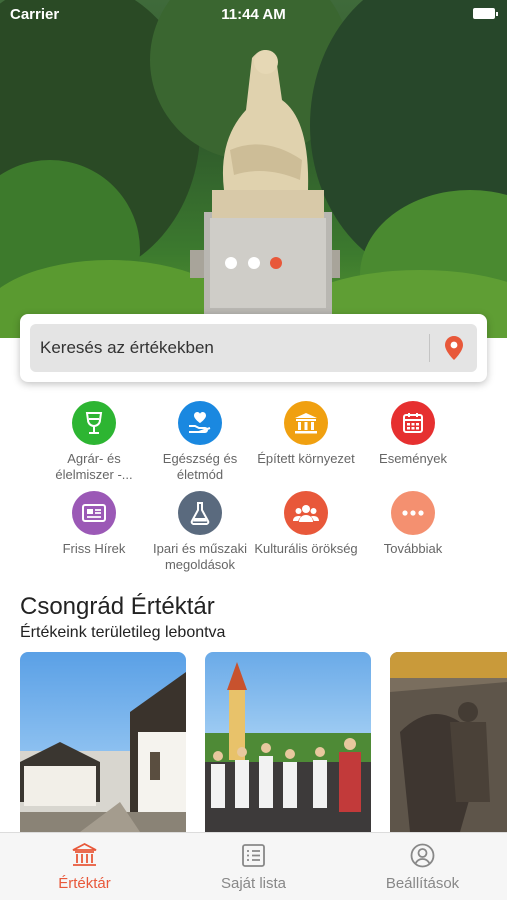 The width and height of the screenshot is (507, 900). Describe the element at coordinates (422, 855) in the screenshot. I see `user-circle-icon` at that location.